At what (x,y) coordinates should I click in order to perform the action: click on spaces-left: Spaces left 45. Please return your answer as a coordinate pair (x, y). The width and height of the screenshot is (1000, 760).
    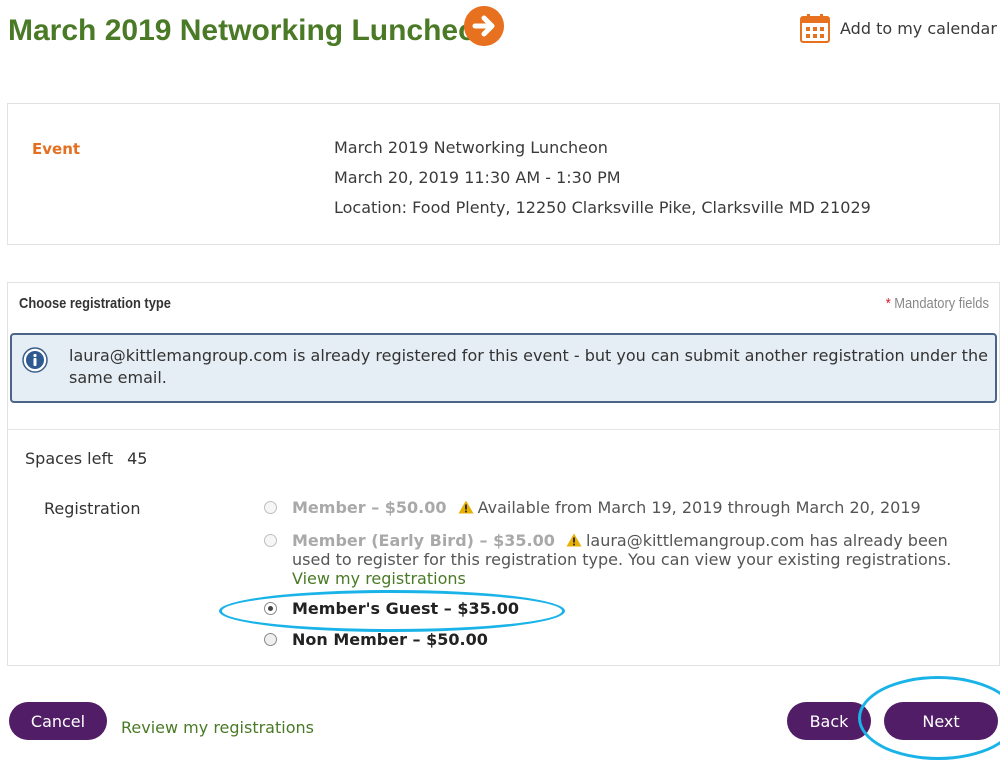
    Looking at the image, I should click on (86, 458).